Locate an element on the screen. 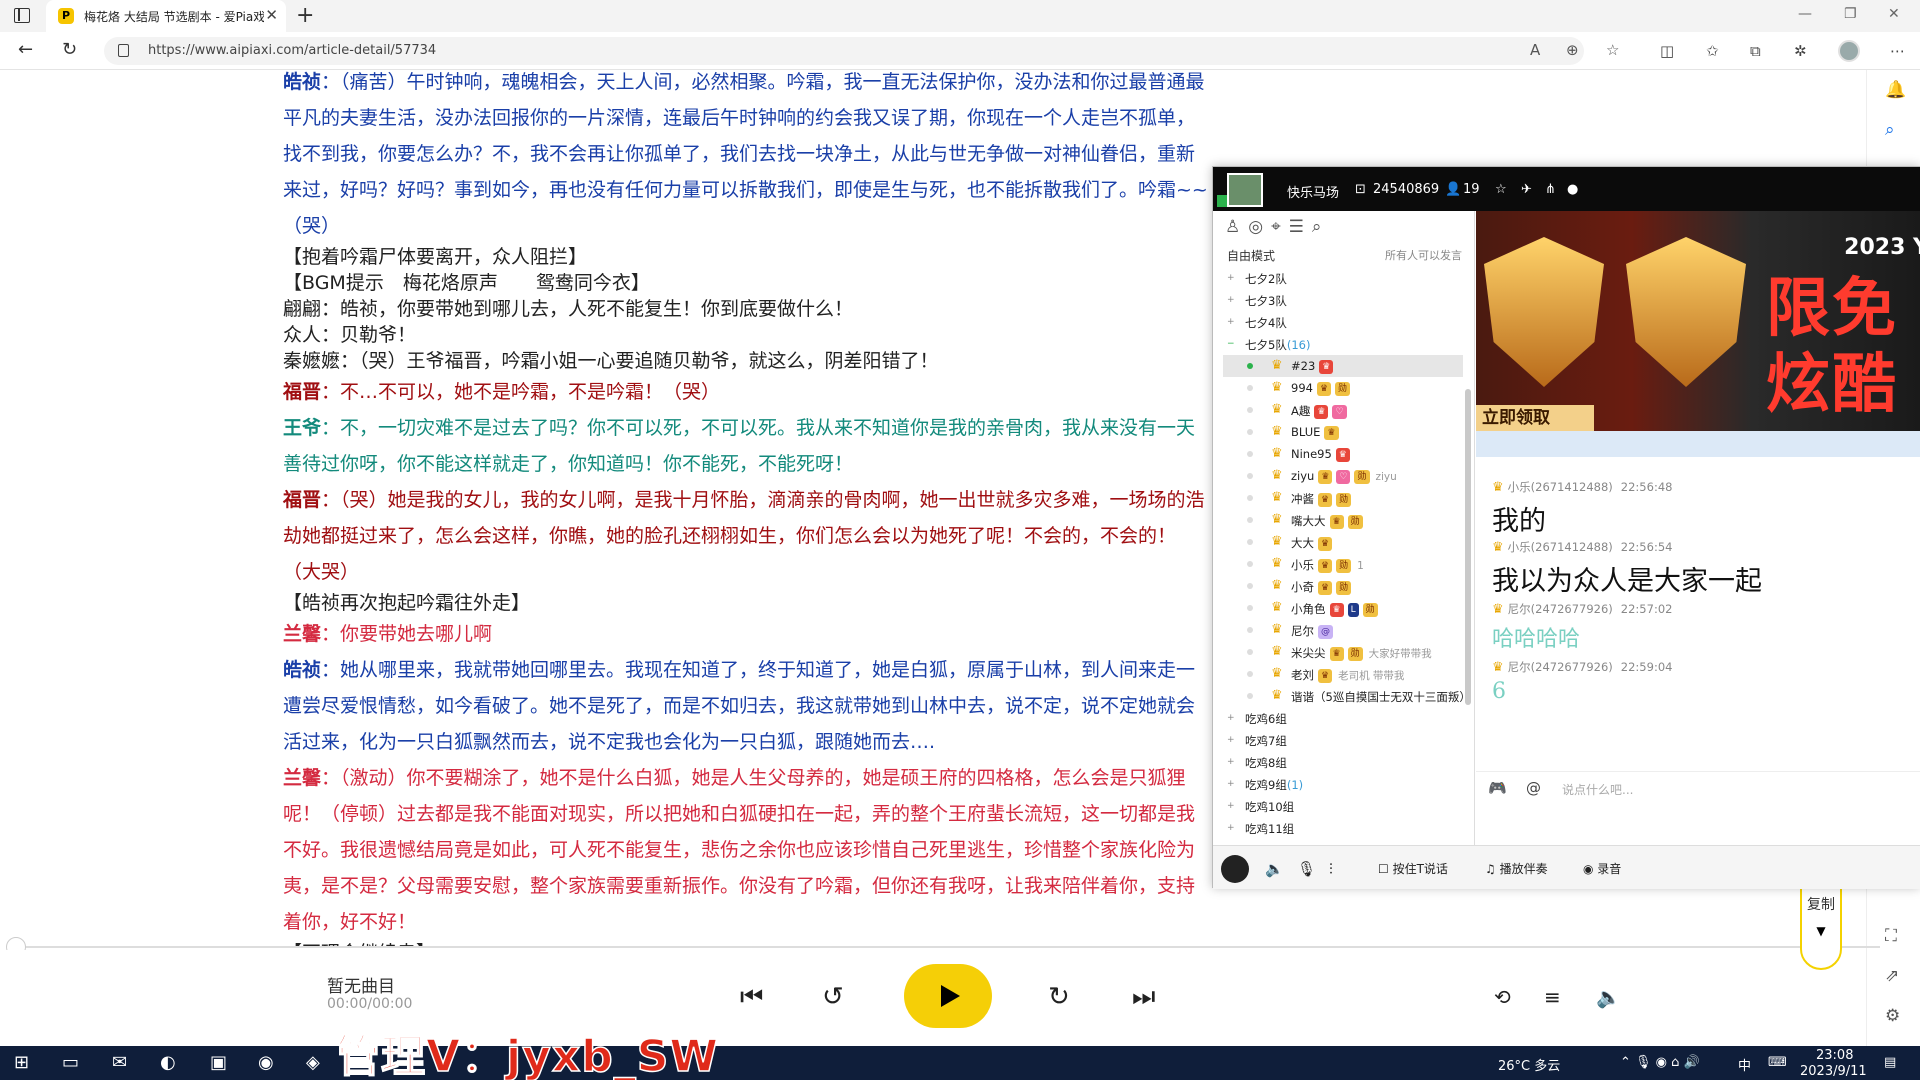  member-row: ♛ 994 ♛ 勋 is located at coordinates (1343, 388).